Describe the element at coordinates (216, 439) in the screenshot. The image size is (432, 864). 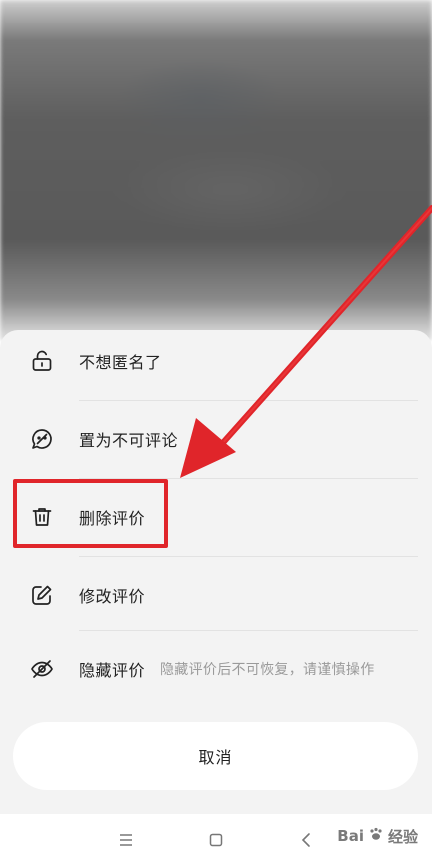
I see `menu-item-disable-comments: 置为不可评论` at that location.